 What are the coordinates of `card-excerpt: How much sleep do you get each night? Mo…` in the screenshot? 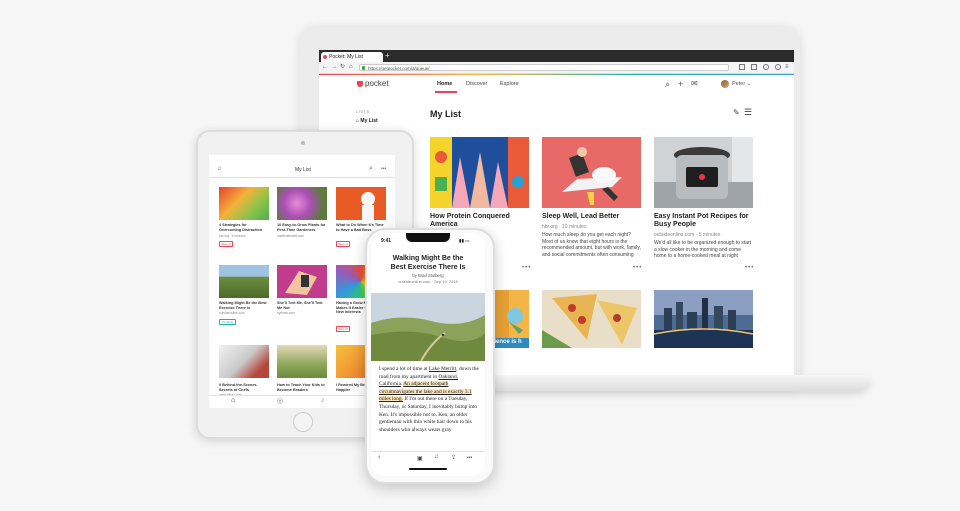 It's located at (591, 245).